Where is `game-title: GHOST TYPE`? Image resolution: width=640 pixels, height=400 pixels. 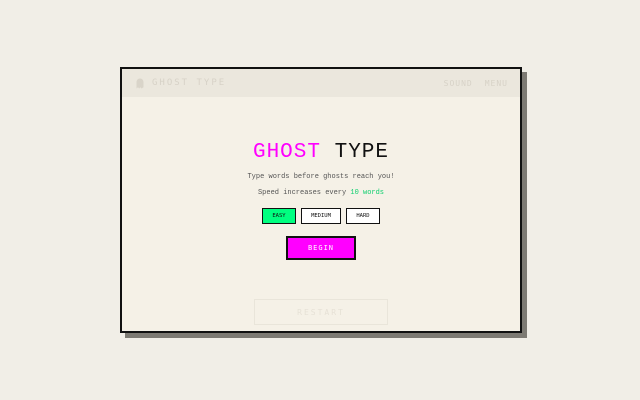 game-title: GHOST TYPE is located at coordinates (321, 153).